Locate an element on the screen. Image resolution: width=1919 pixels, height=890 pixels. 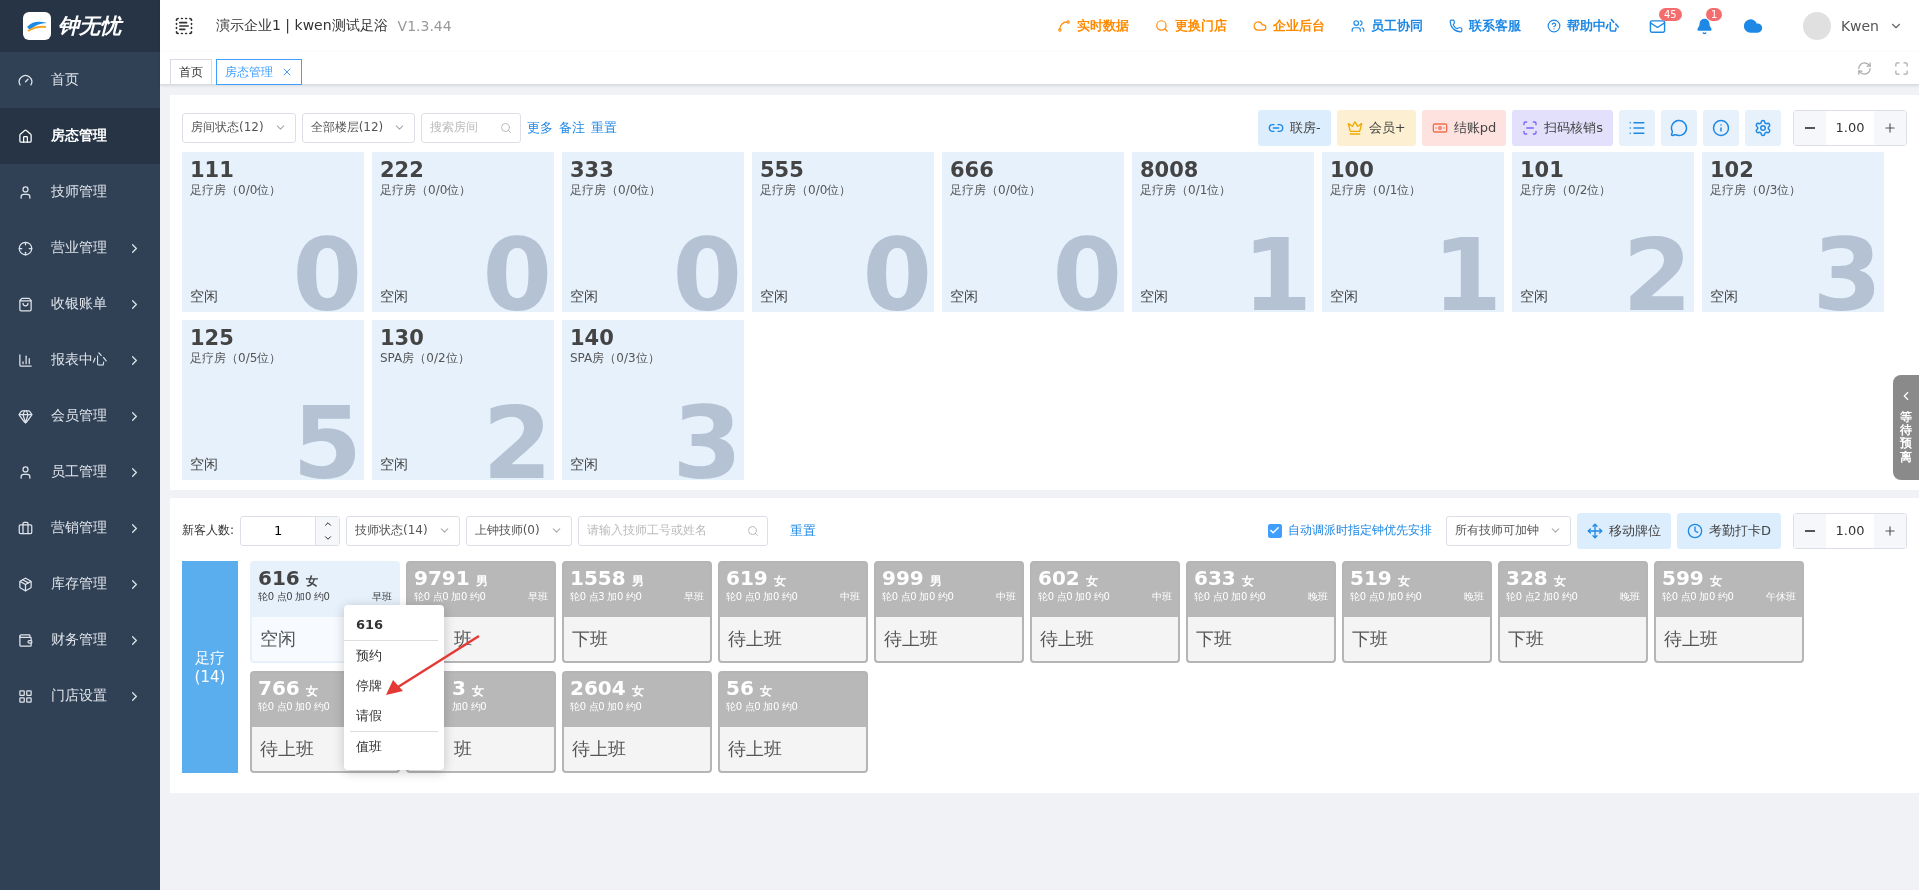
sidebar-item: 营业管理 is located at coordinates (80, 248).